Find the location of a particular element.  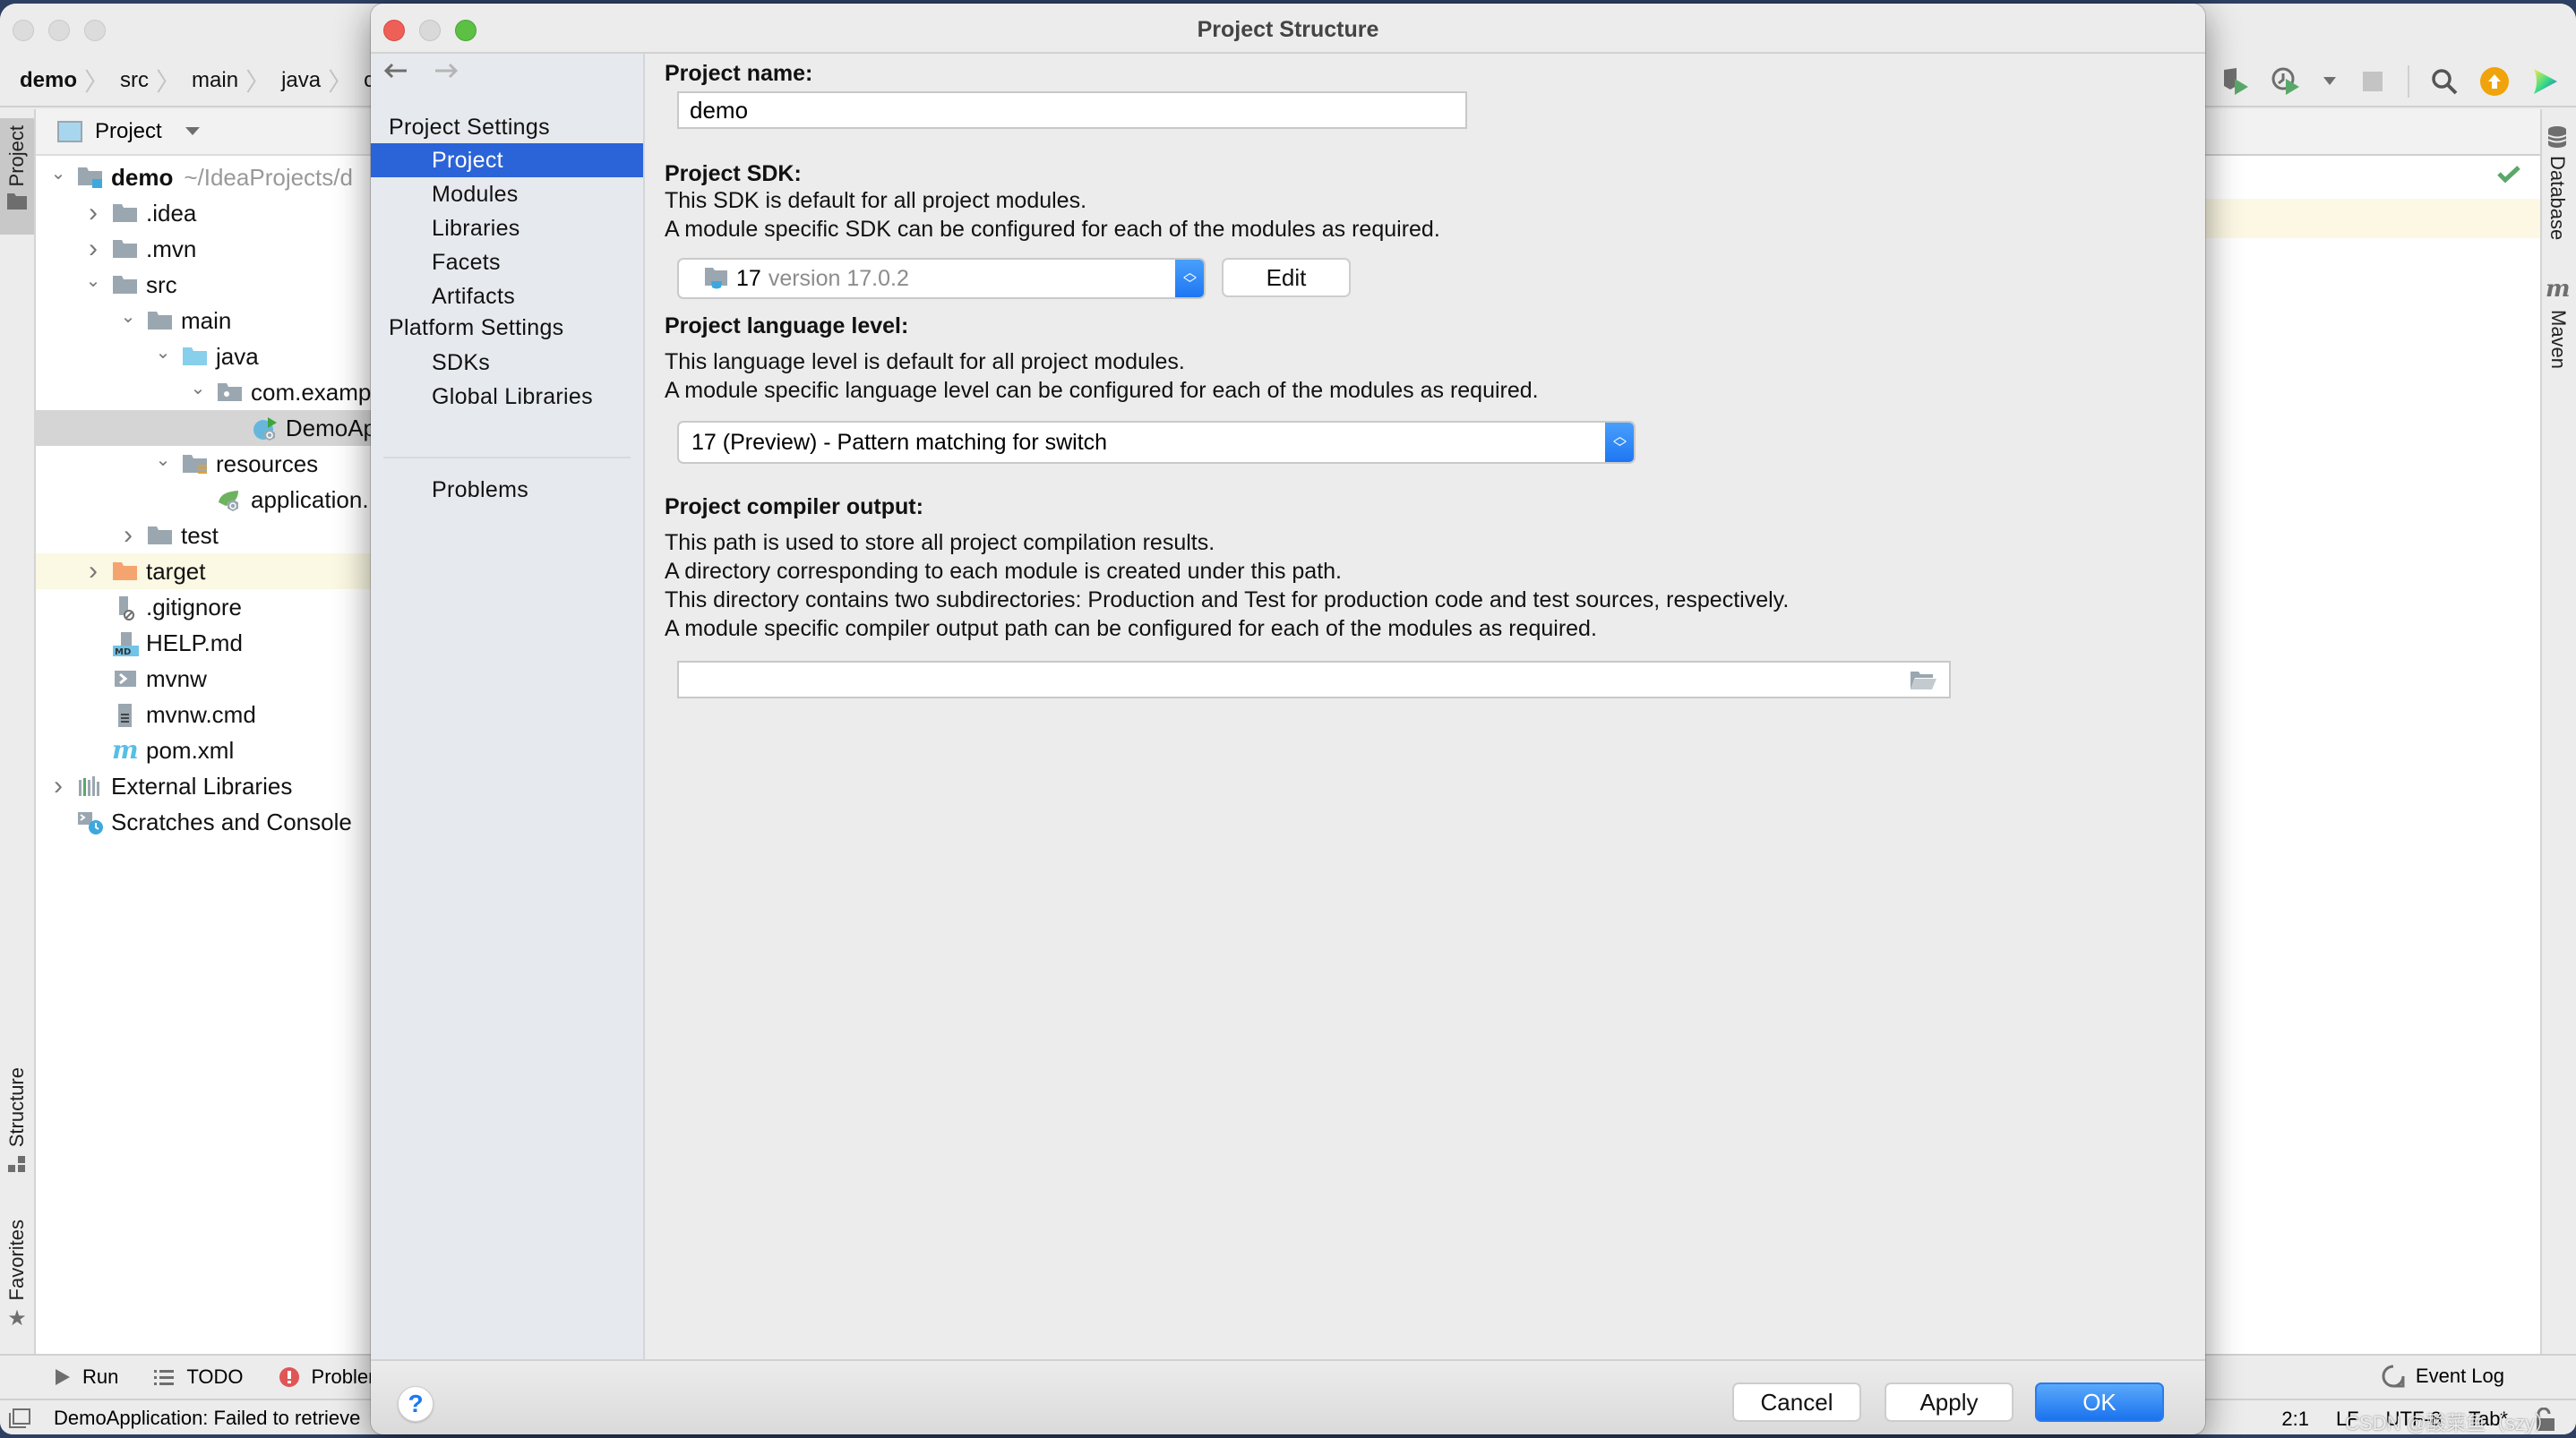

nav-item-project: Project is located at coordinates (507, 160).